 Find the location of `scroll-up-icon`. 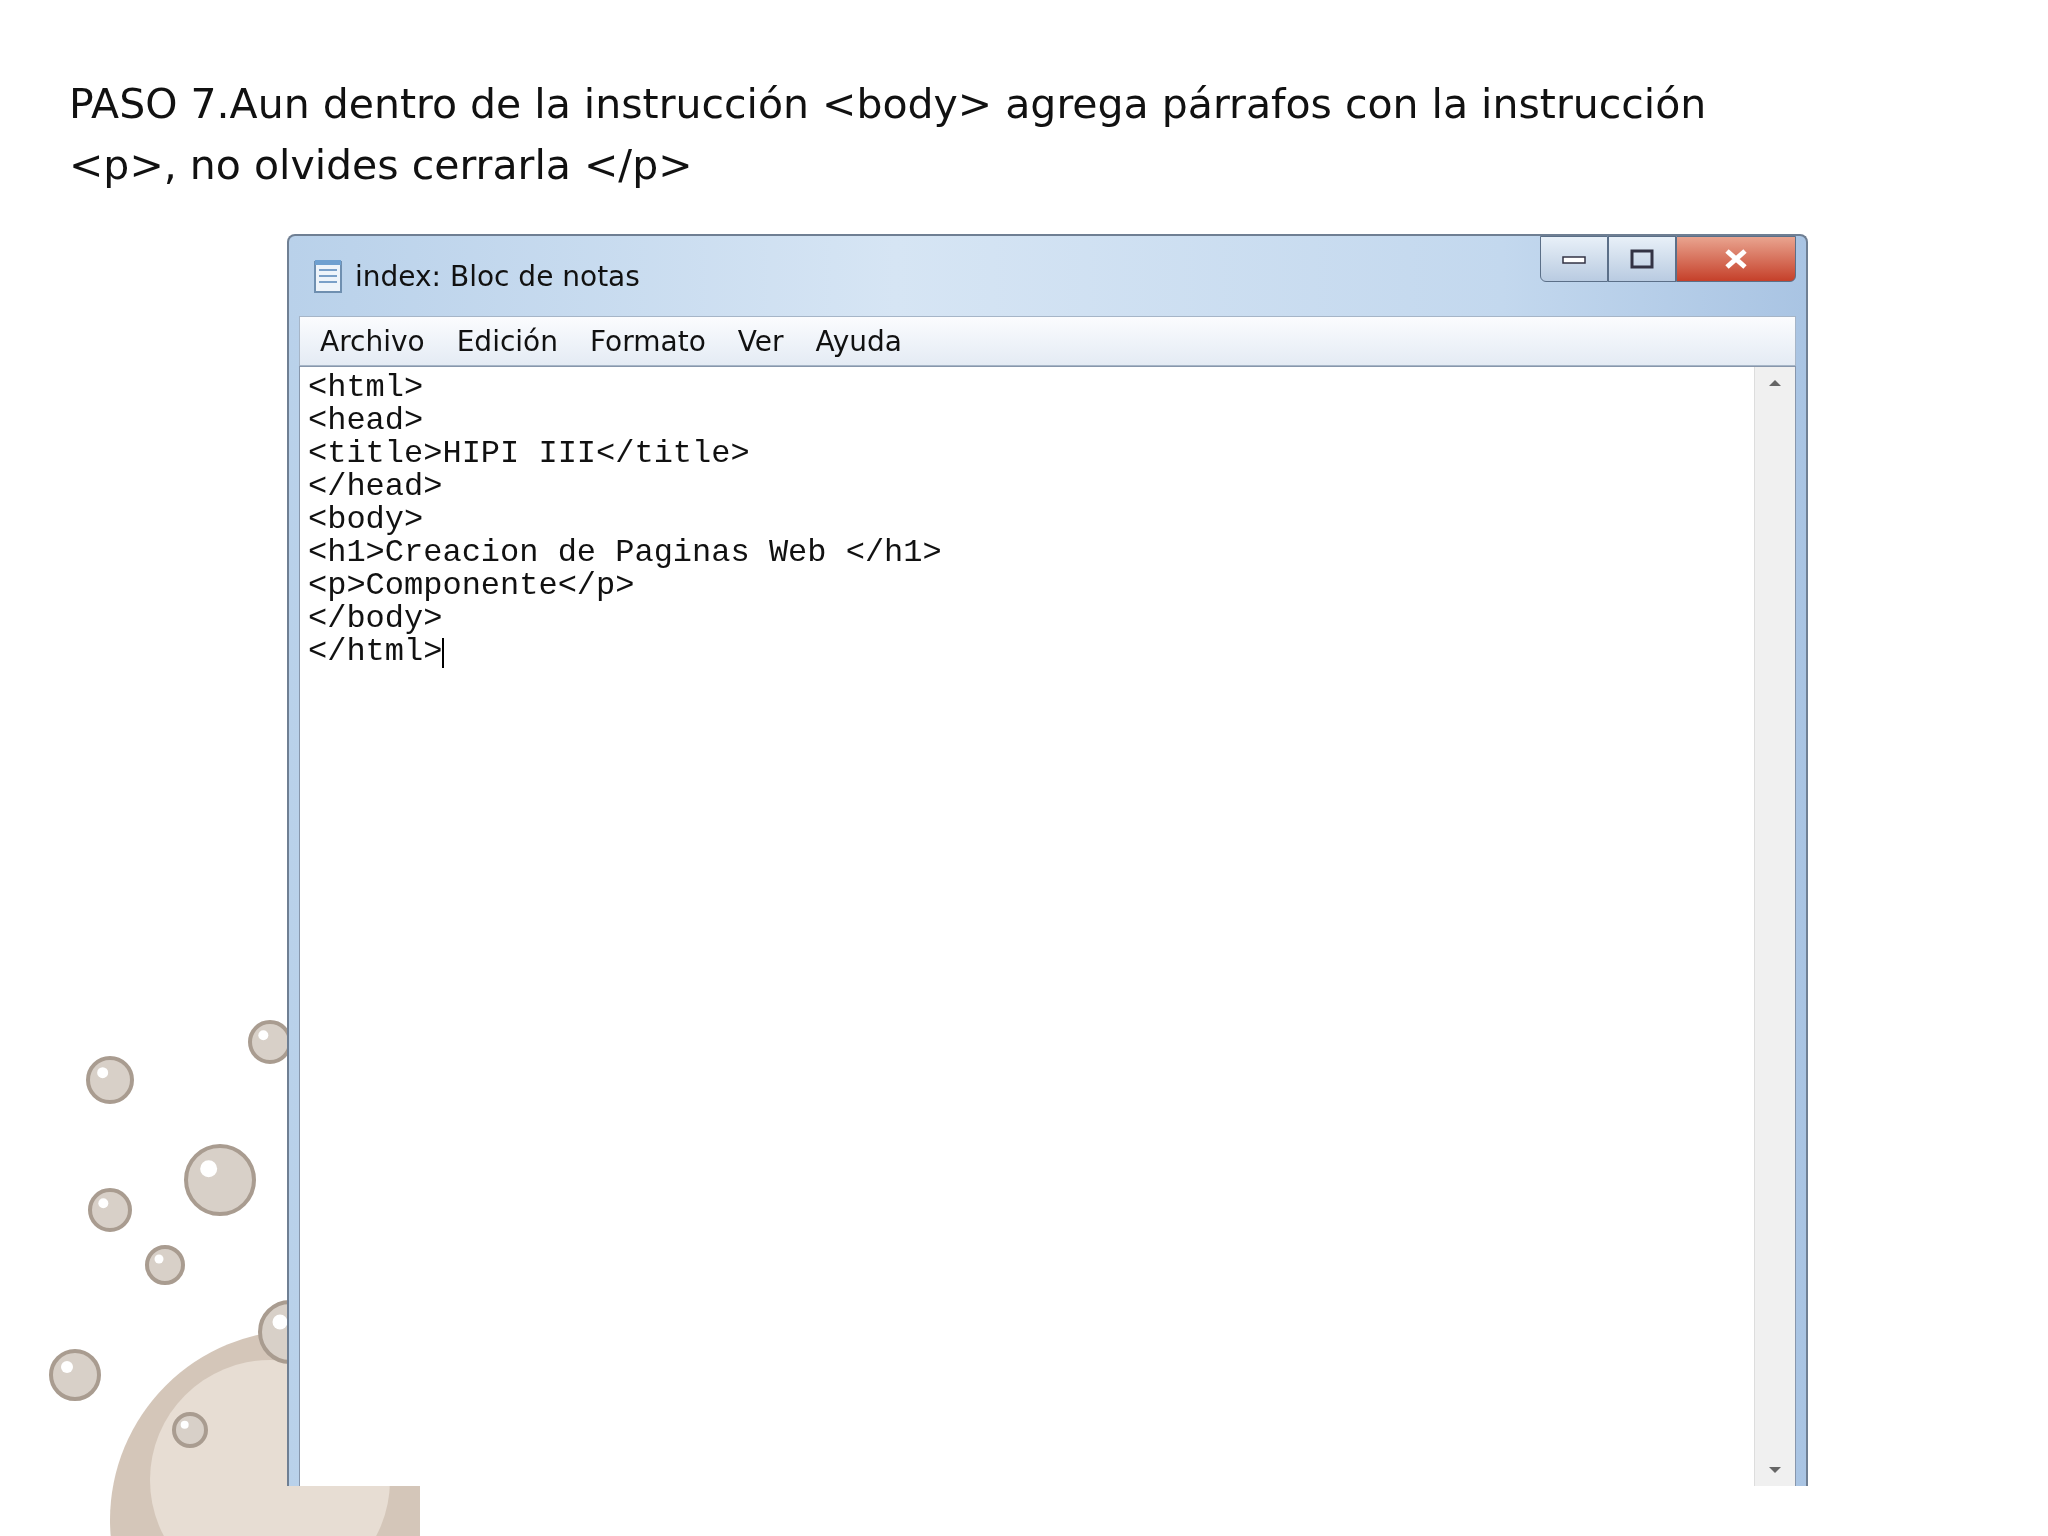

scroll-up-icon is located at coordinates (1775, 383).